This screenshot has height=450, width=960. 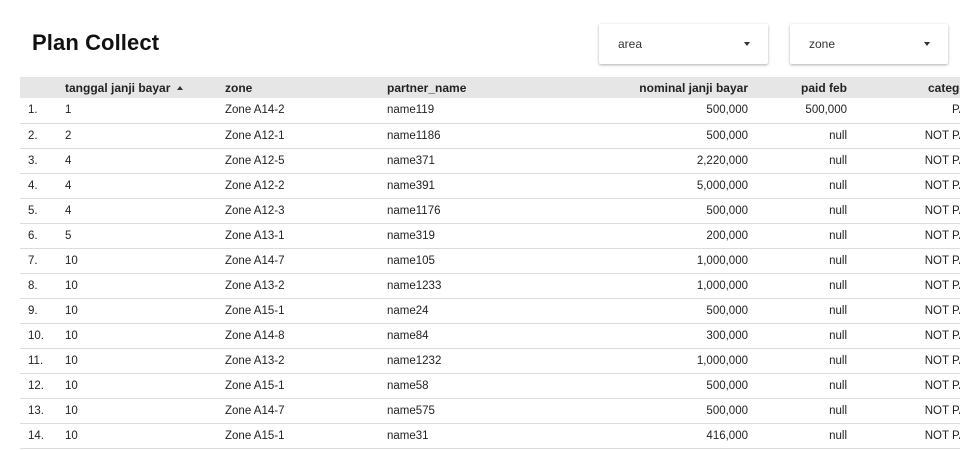 What do you see at coordinates (803, 87) in the screenshot?
I see `column-header-paid-feb: paid feb` at bounding box center [803, 87].